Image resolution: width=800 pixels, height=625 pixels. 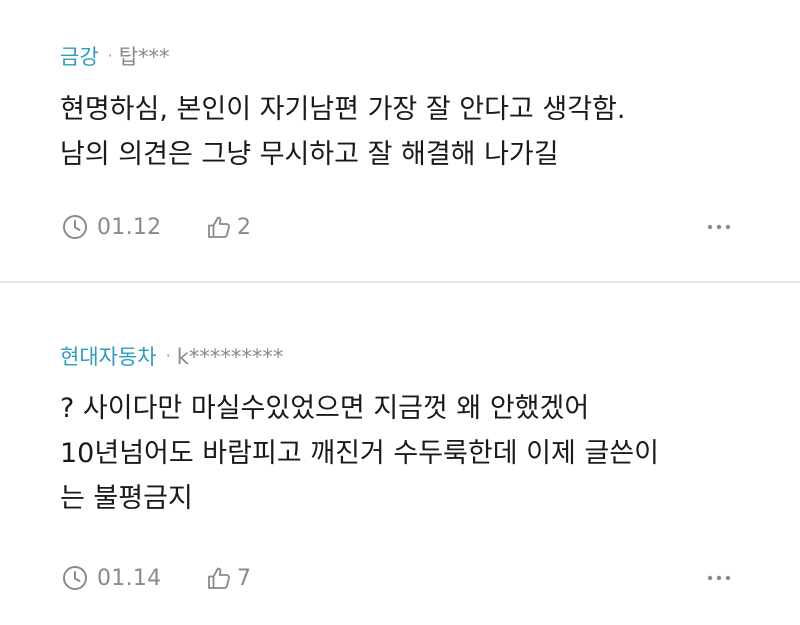 What do you see at coordinates (402, 227) in the screenshot?
I see `comment-footer: 01.12 2` at bounding box center [402, 227].